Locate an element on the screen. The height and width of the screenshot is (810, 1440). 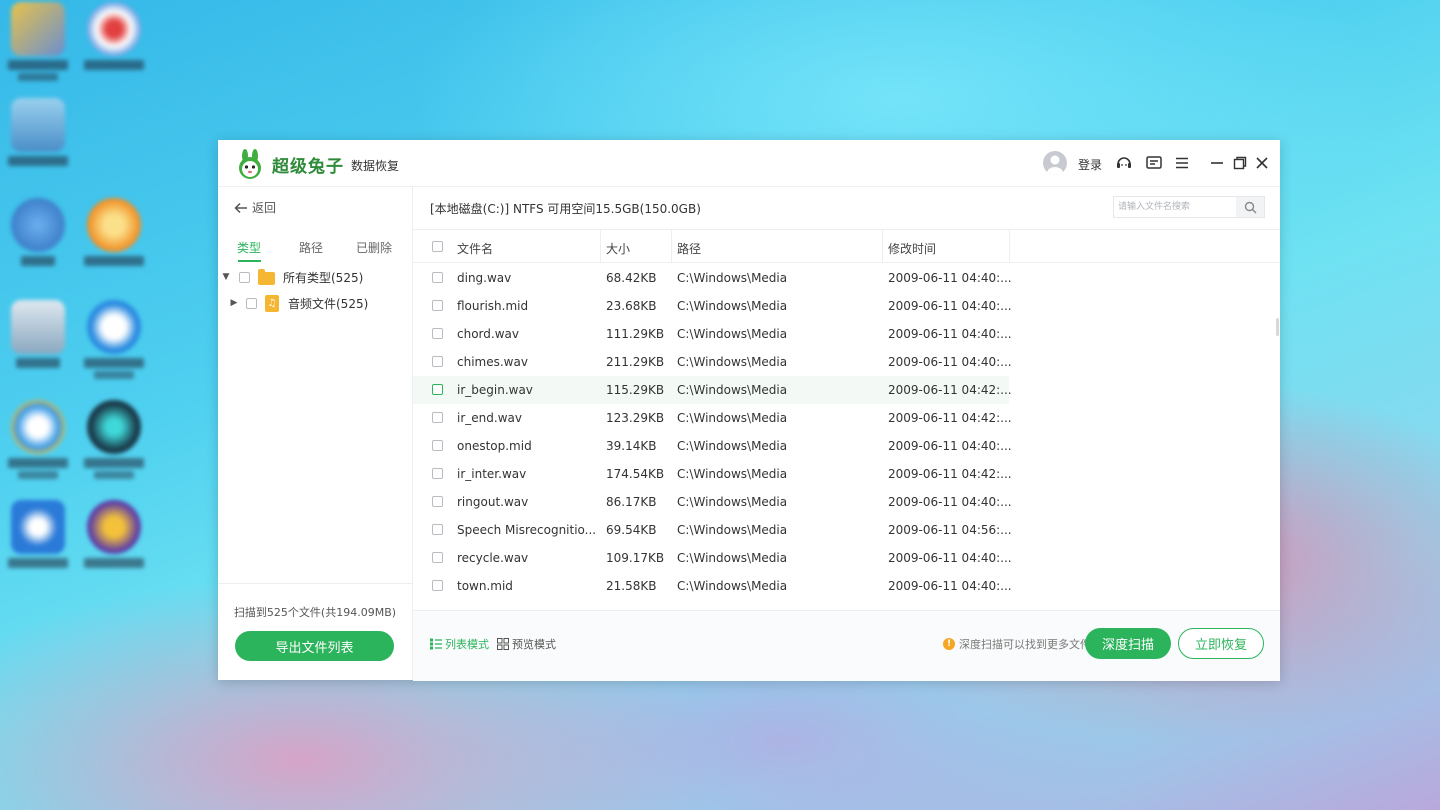
list-mode-label: 列表模式 is located at coordinates (467, 644).